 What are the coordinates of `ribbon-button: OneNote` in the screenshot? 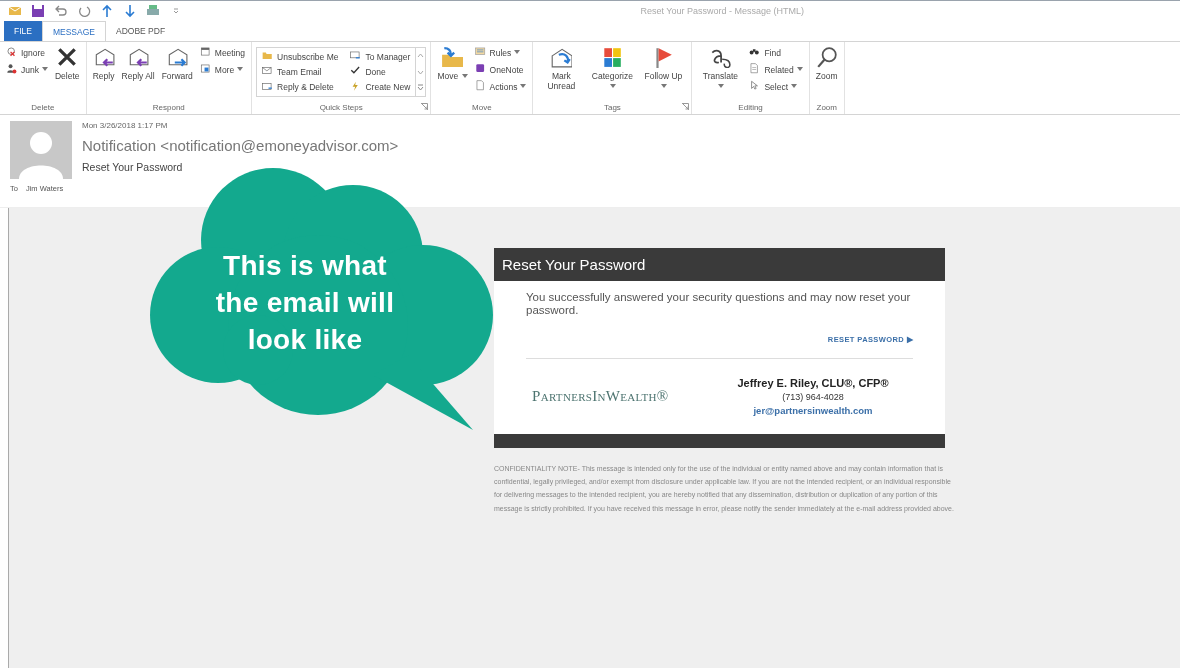 It's located at (500, 69).